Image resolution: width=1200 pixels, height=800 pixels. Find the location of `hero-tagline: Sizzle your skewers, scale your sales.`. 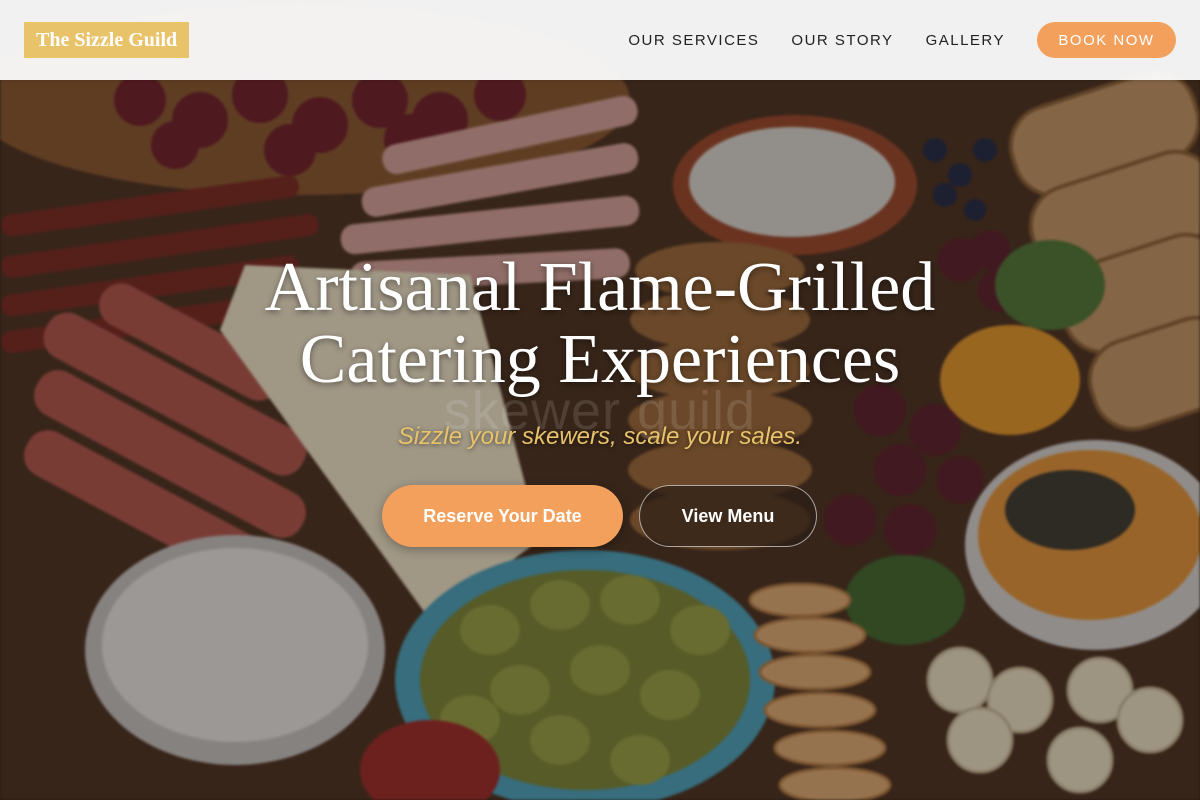

hero-tagline: Sizzle your skewers, scale your sales. is located at coordinates (600, 436).